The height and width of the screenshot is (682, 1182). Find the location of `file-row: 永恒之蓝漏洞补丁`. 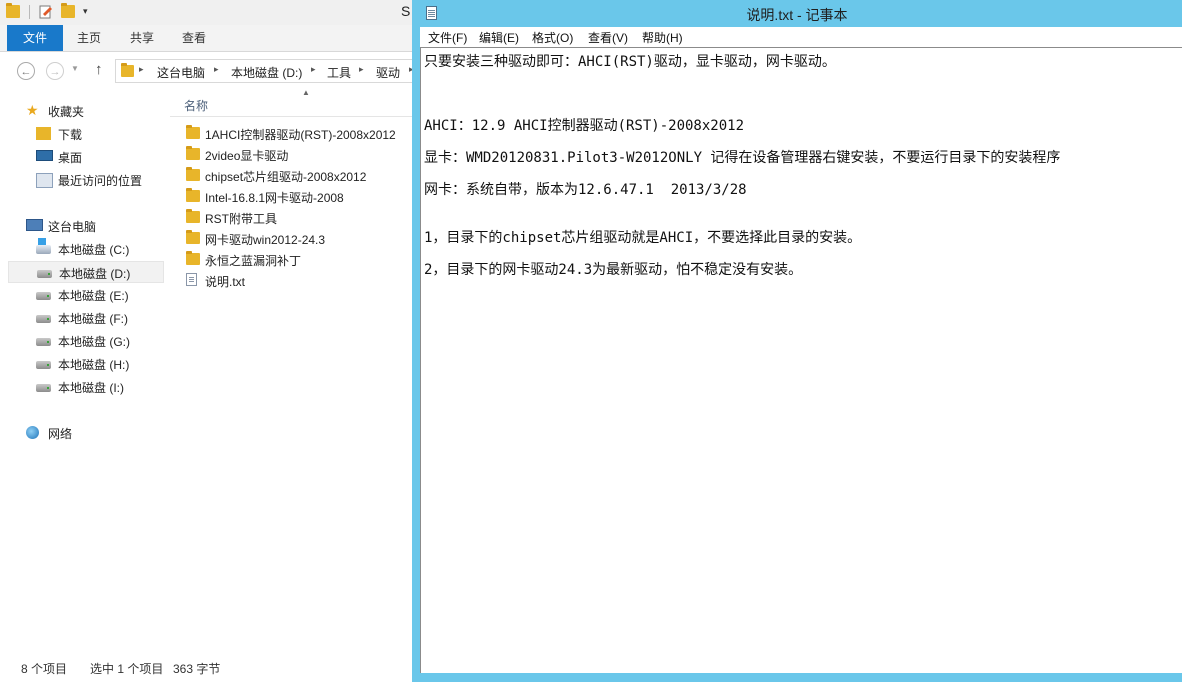

file-row: 永恒之蓝漏洞补丁 is located at coordinates (298, 259).